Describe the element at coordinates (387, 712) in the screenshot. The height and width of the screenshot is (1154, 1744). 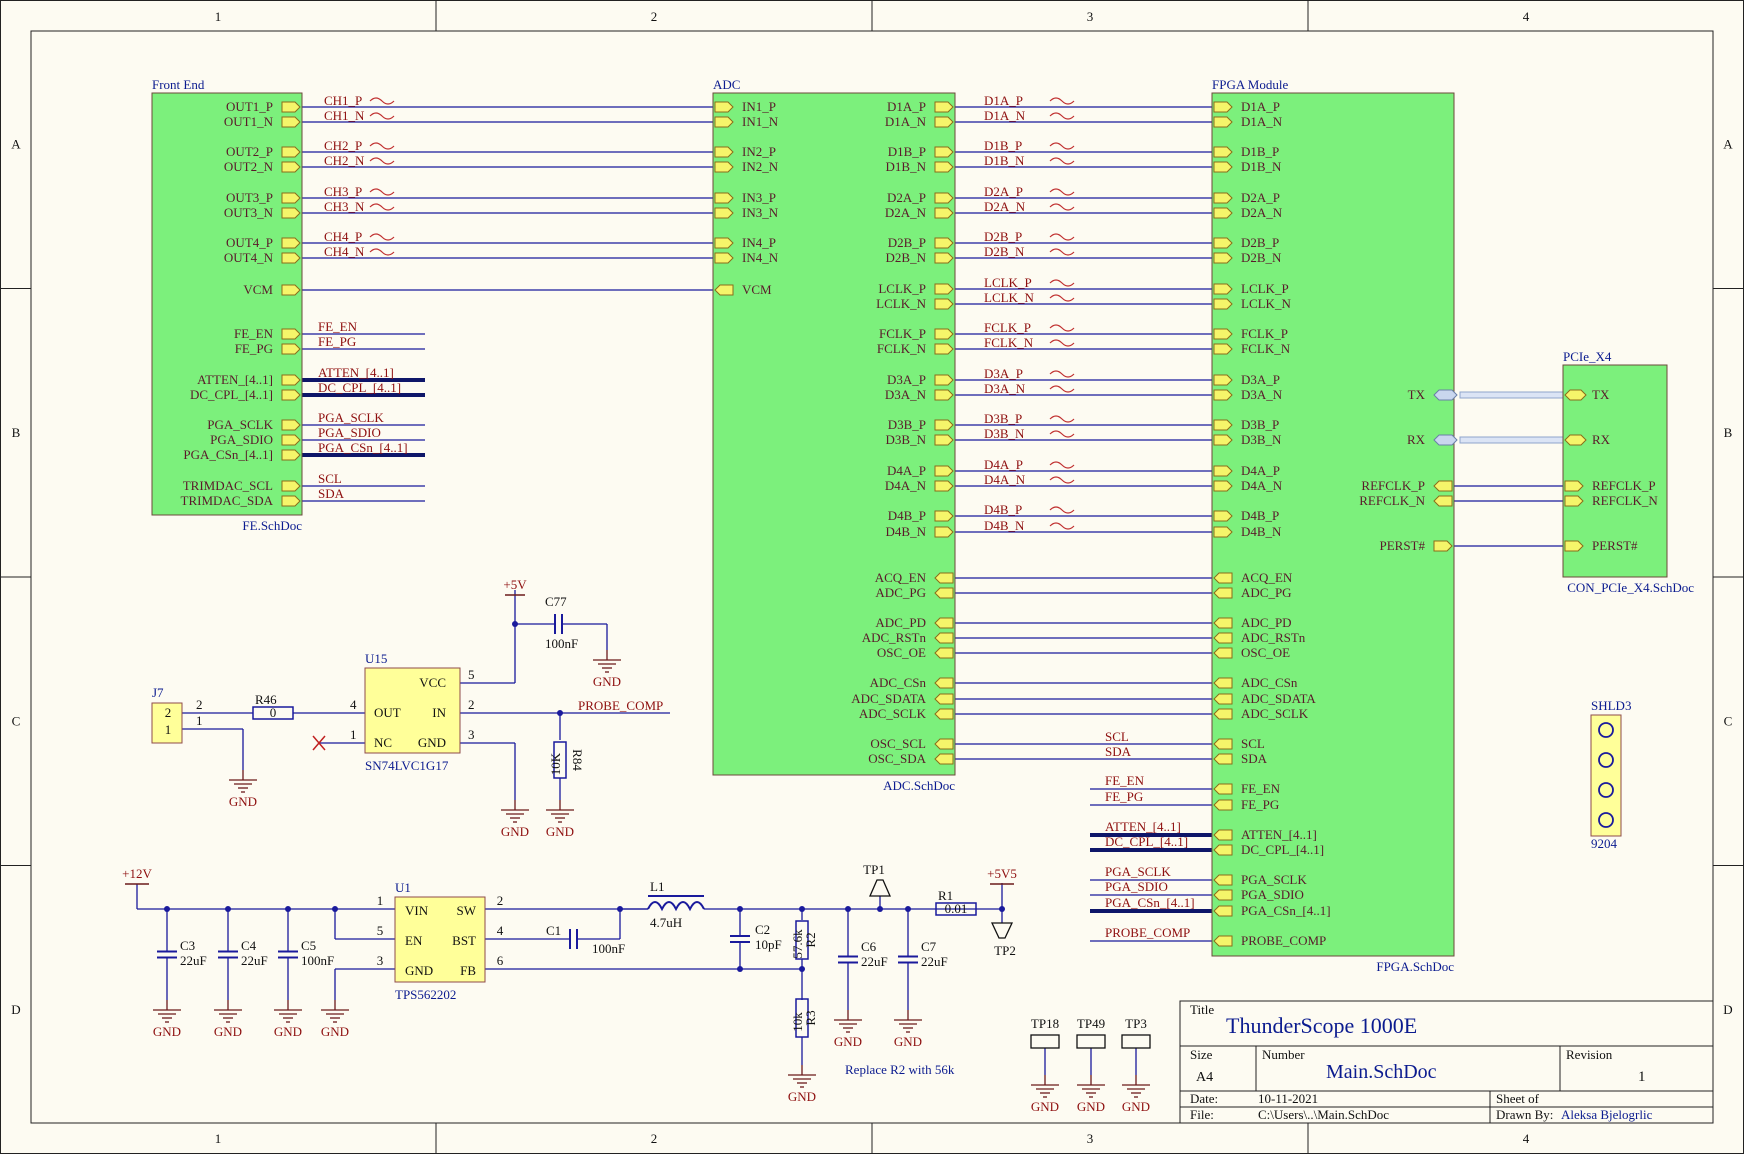
I see `ic-pin-name: OUT` at that location.